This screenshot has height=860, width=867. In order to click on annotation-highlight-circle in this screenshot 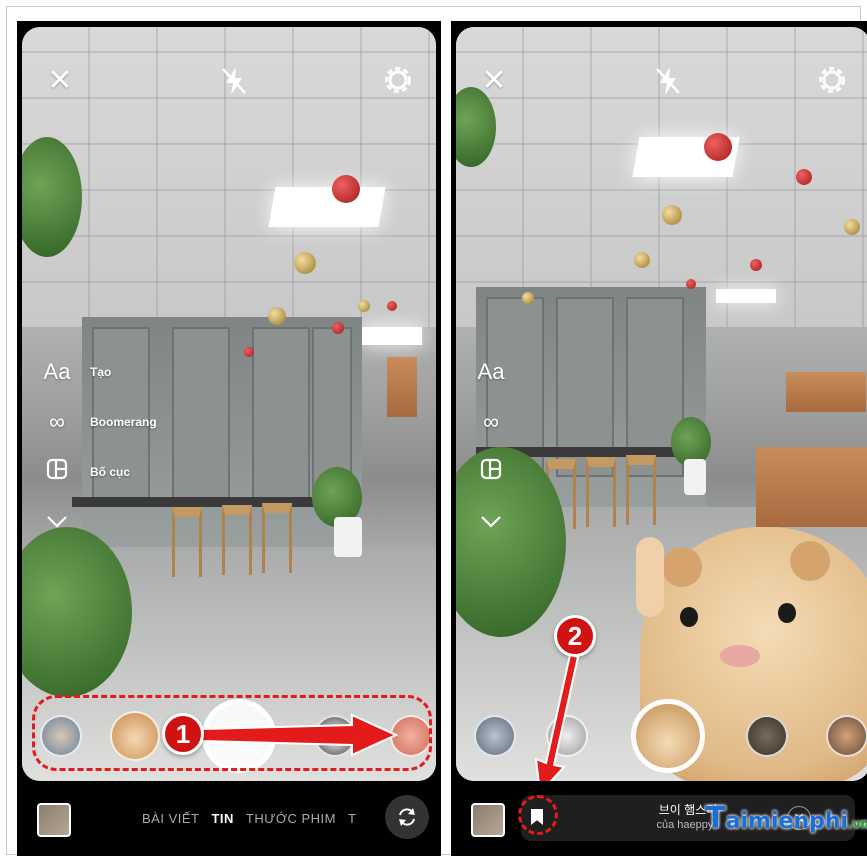, I will do `click(538, 815)`.